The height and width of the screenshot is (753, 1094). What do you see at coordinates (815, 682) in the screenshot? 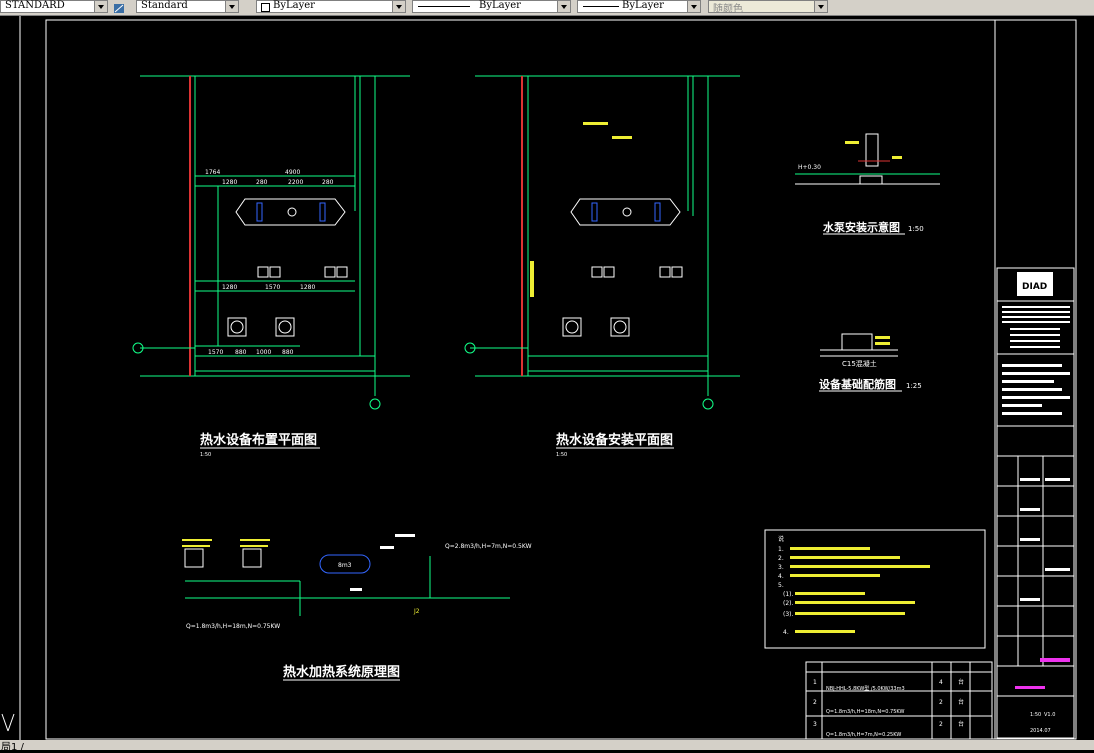
I see `row1-no: 1` at bounding box center [815, 682].